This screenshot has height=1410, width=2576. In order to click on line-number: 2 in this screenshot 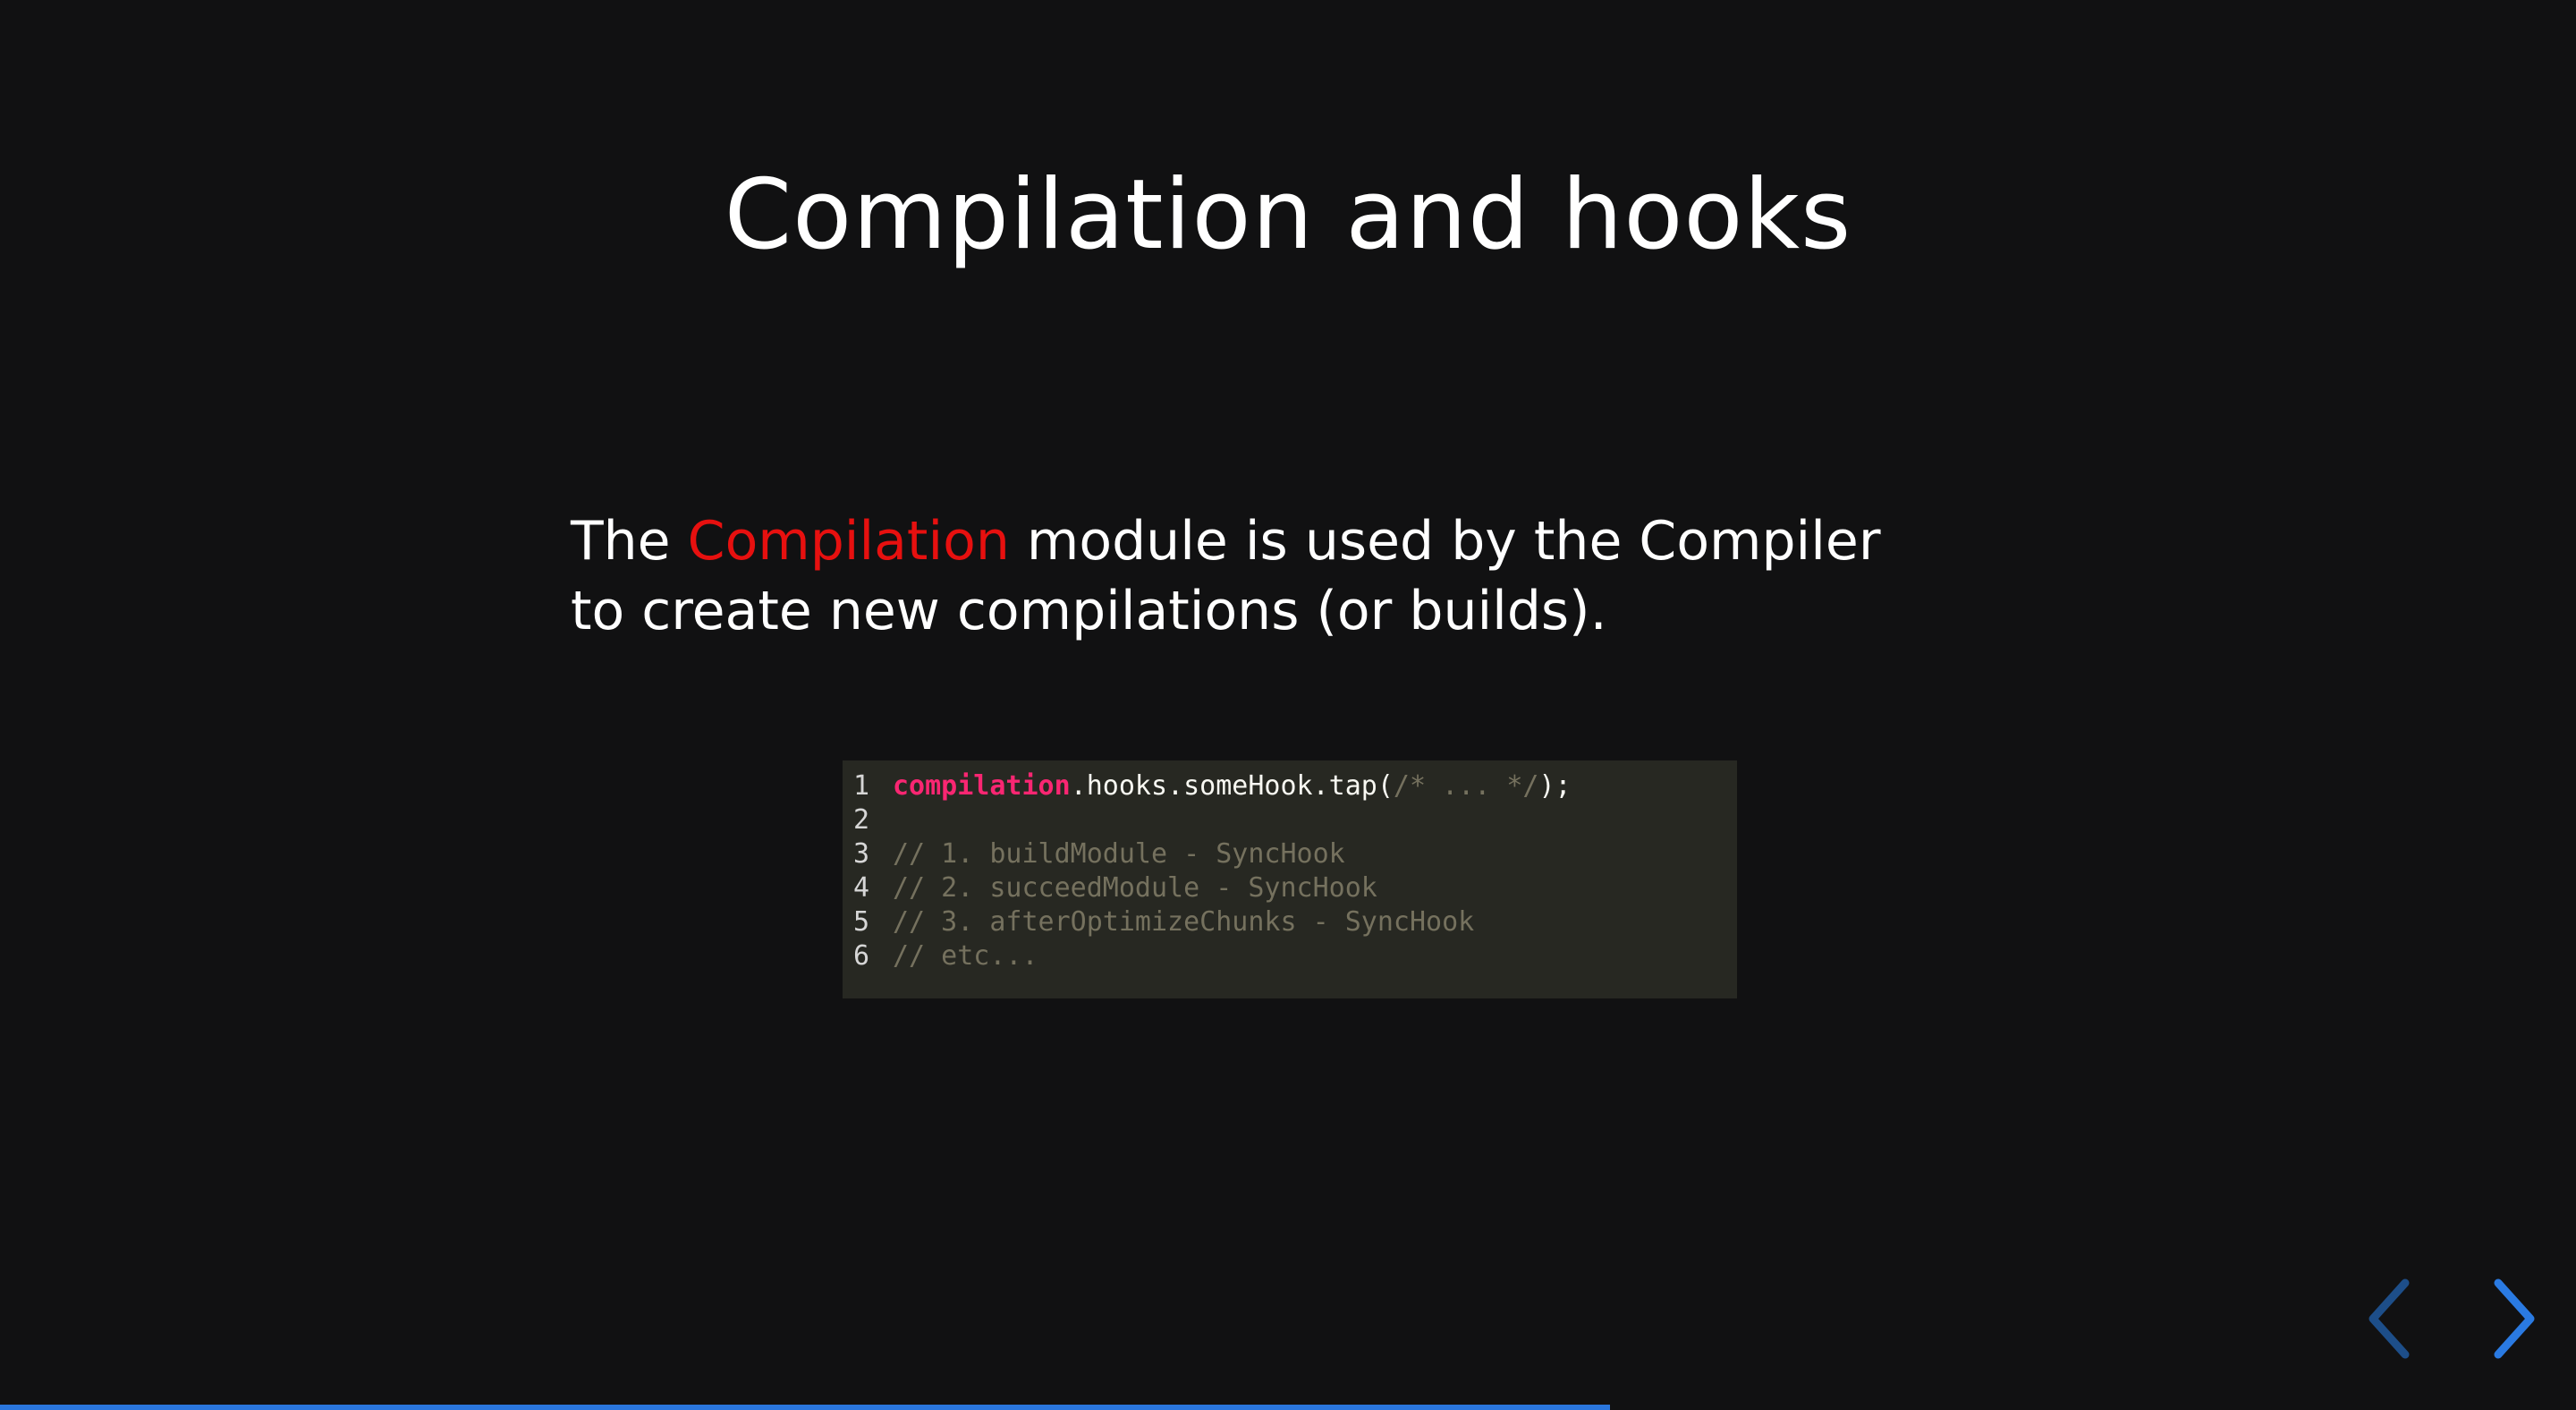, I will do `click(861, 820)`.